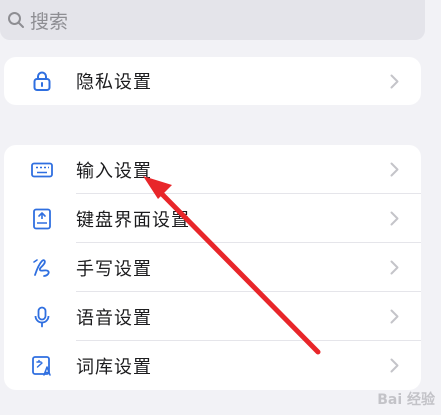  I want to click on handwriting-settings-item: 手写设置, so click(212, 267).